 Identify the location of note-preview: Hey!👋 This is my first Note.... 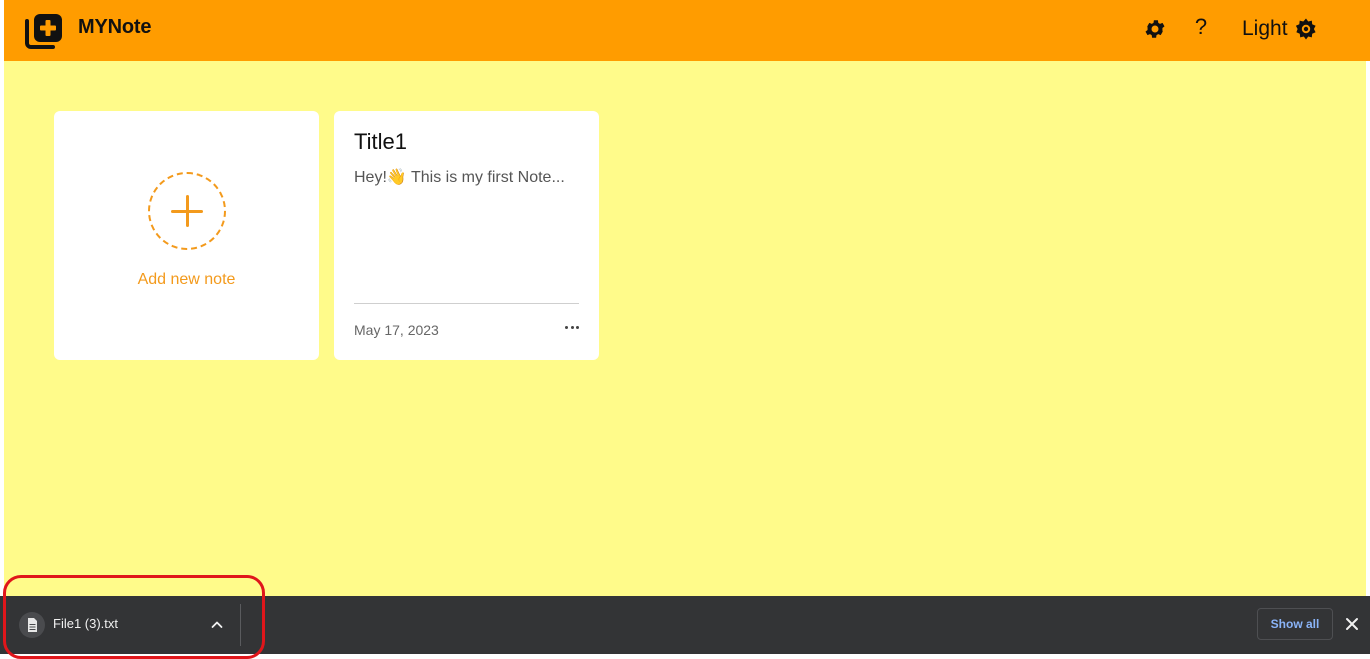
(459, 177).